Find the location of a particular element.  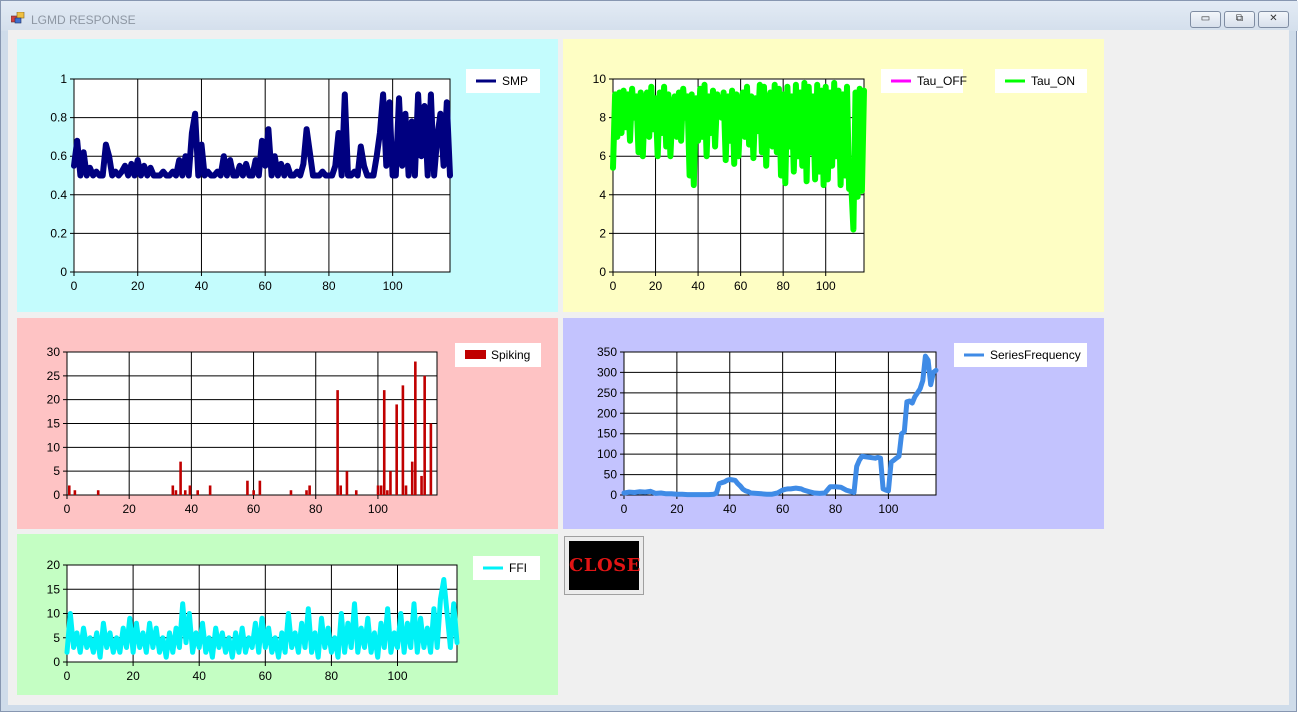

close-button: CLOSE is located at coordinates (604, 565).